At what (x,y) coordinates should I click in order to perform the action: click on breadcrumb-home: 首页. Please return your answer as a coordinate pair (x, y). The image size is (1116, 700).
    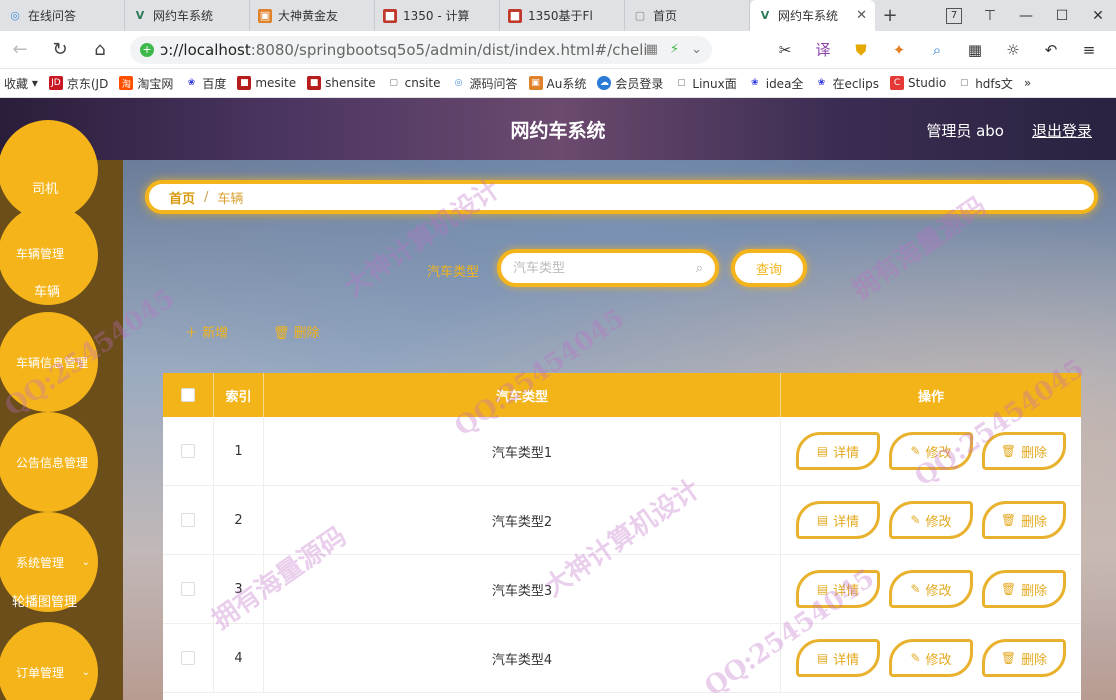
    Looking at the image, I should click on (182, 197).